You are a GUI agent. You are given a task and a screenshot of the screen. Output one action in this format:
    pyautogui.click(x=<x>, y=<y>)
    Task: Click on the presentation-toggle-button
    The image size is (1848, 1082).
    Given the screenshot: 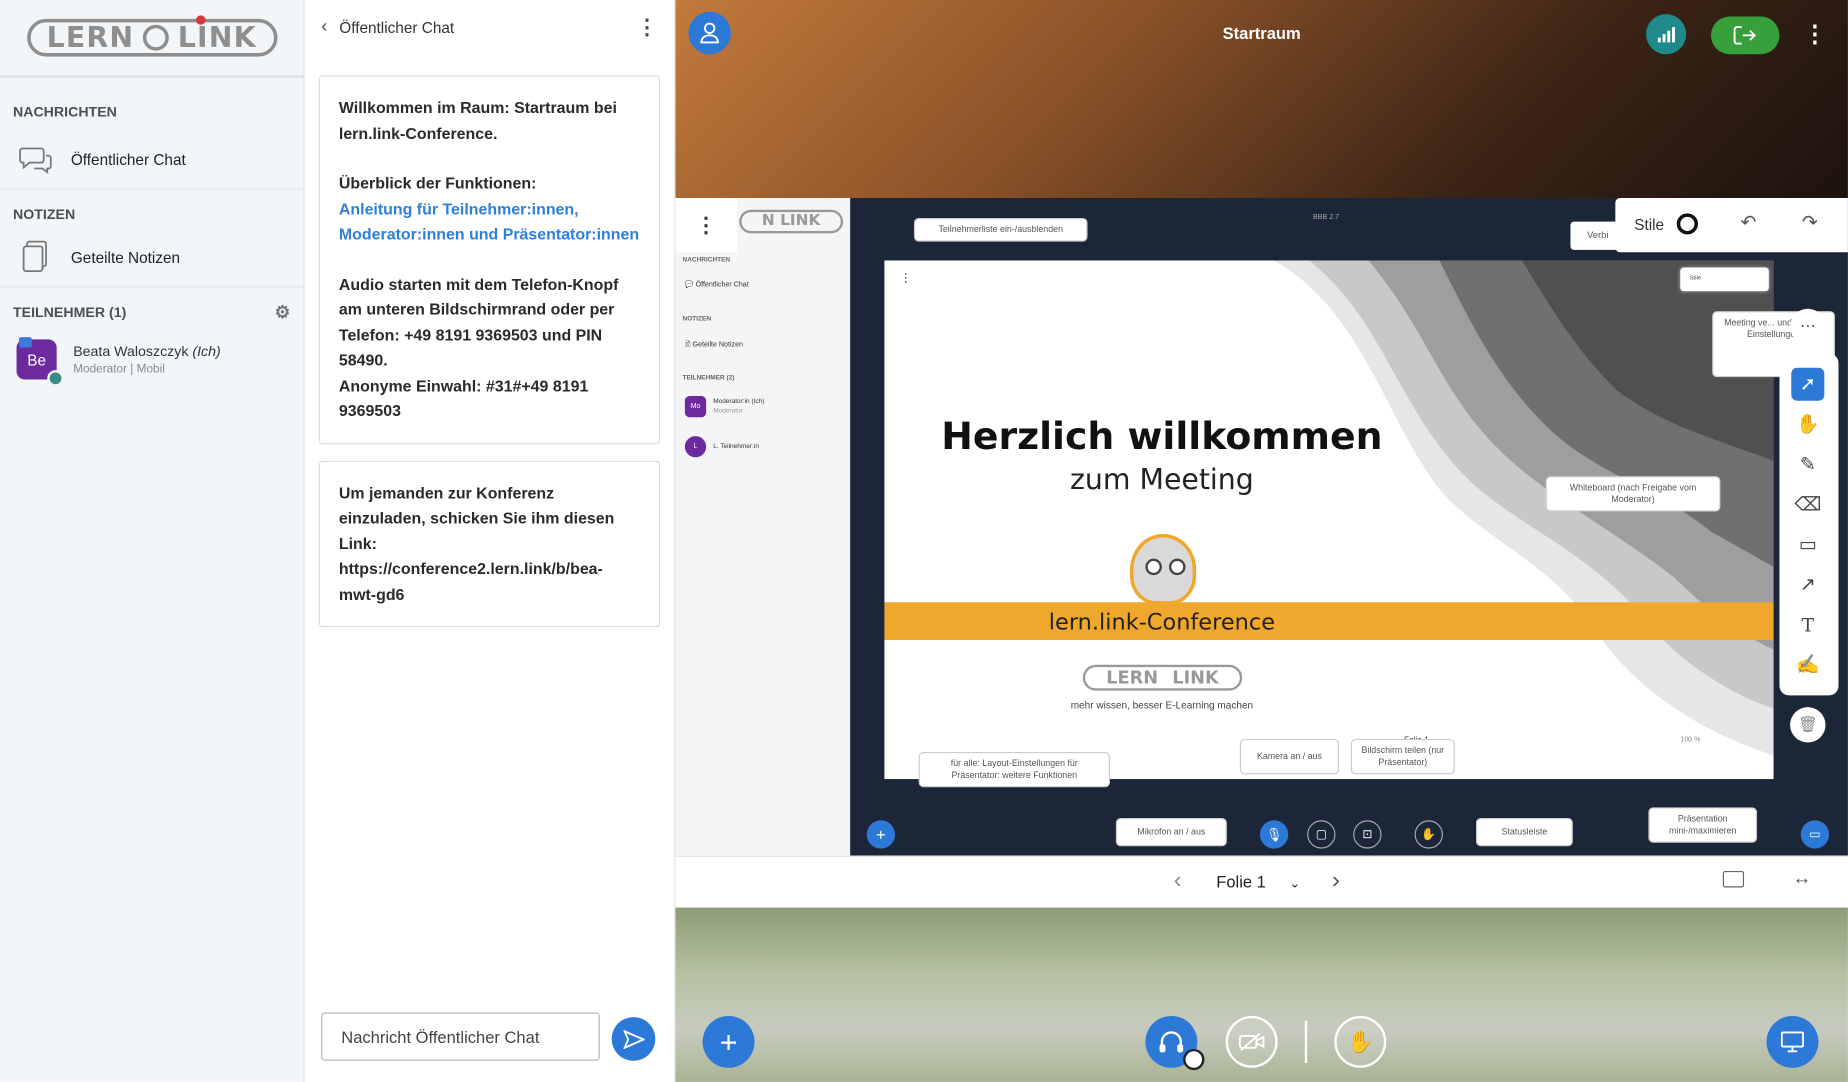 What is the action you would take?
    pyautogui.click(x=1792, y=1041)
    